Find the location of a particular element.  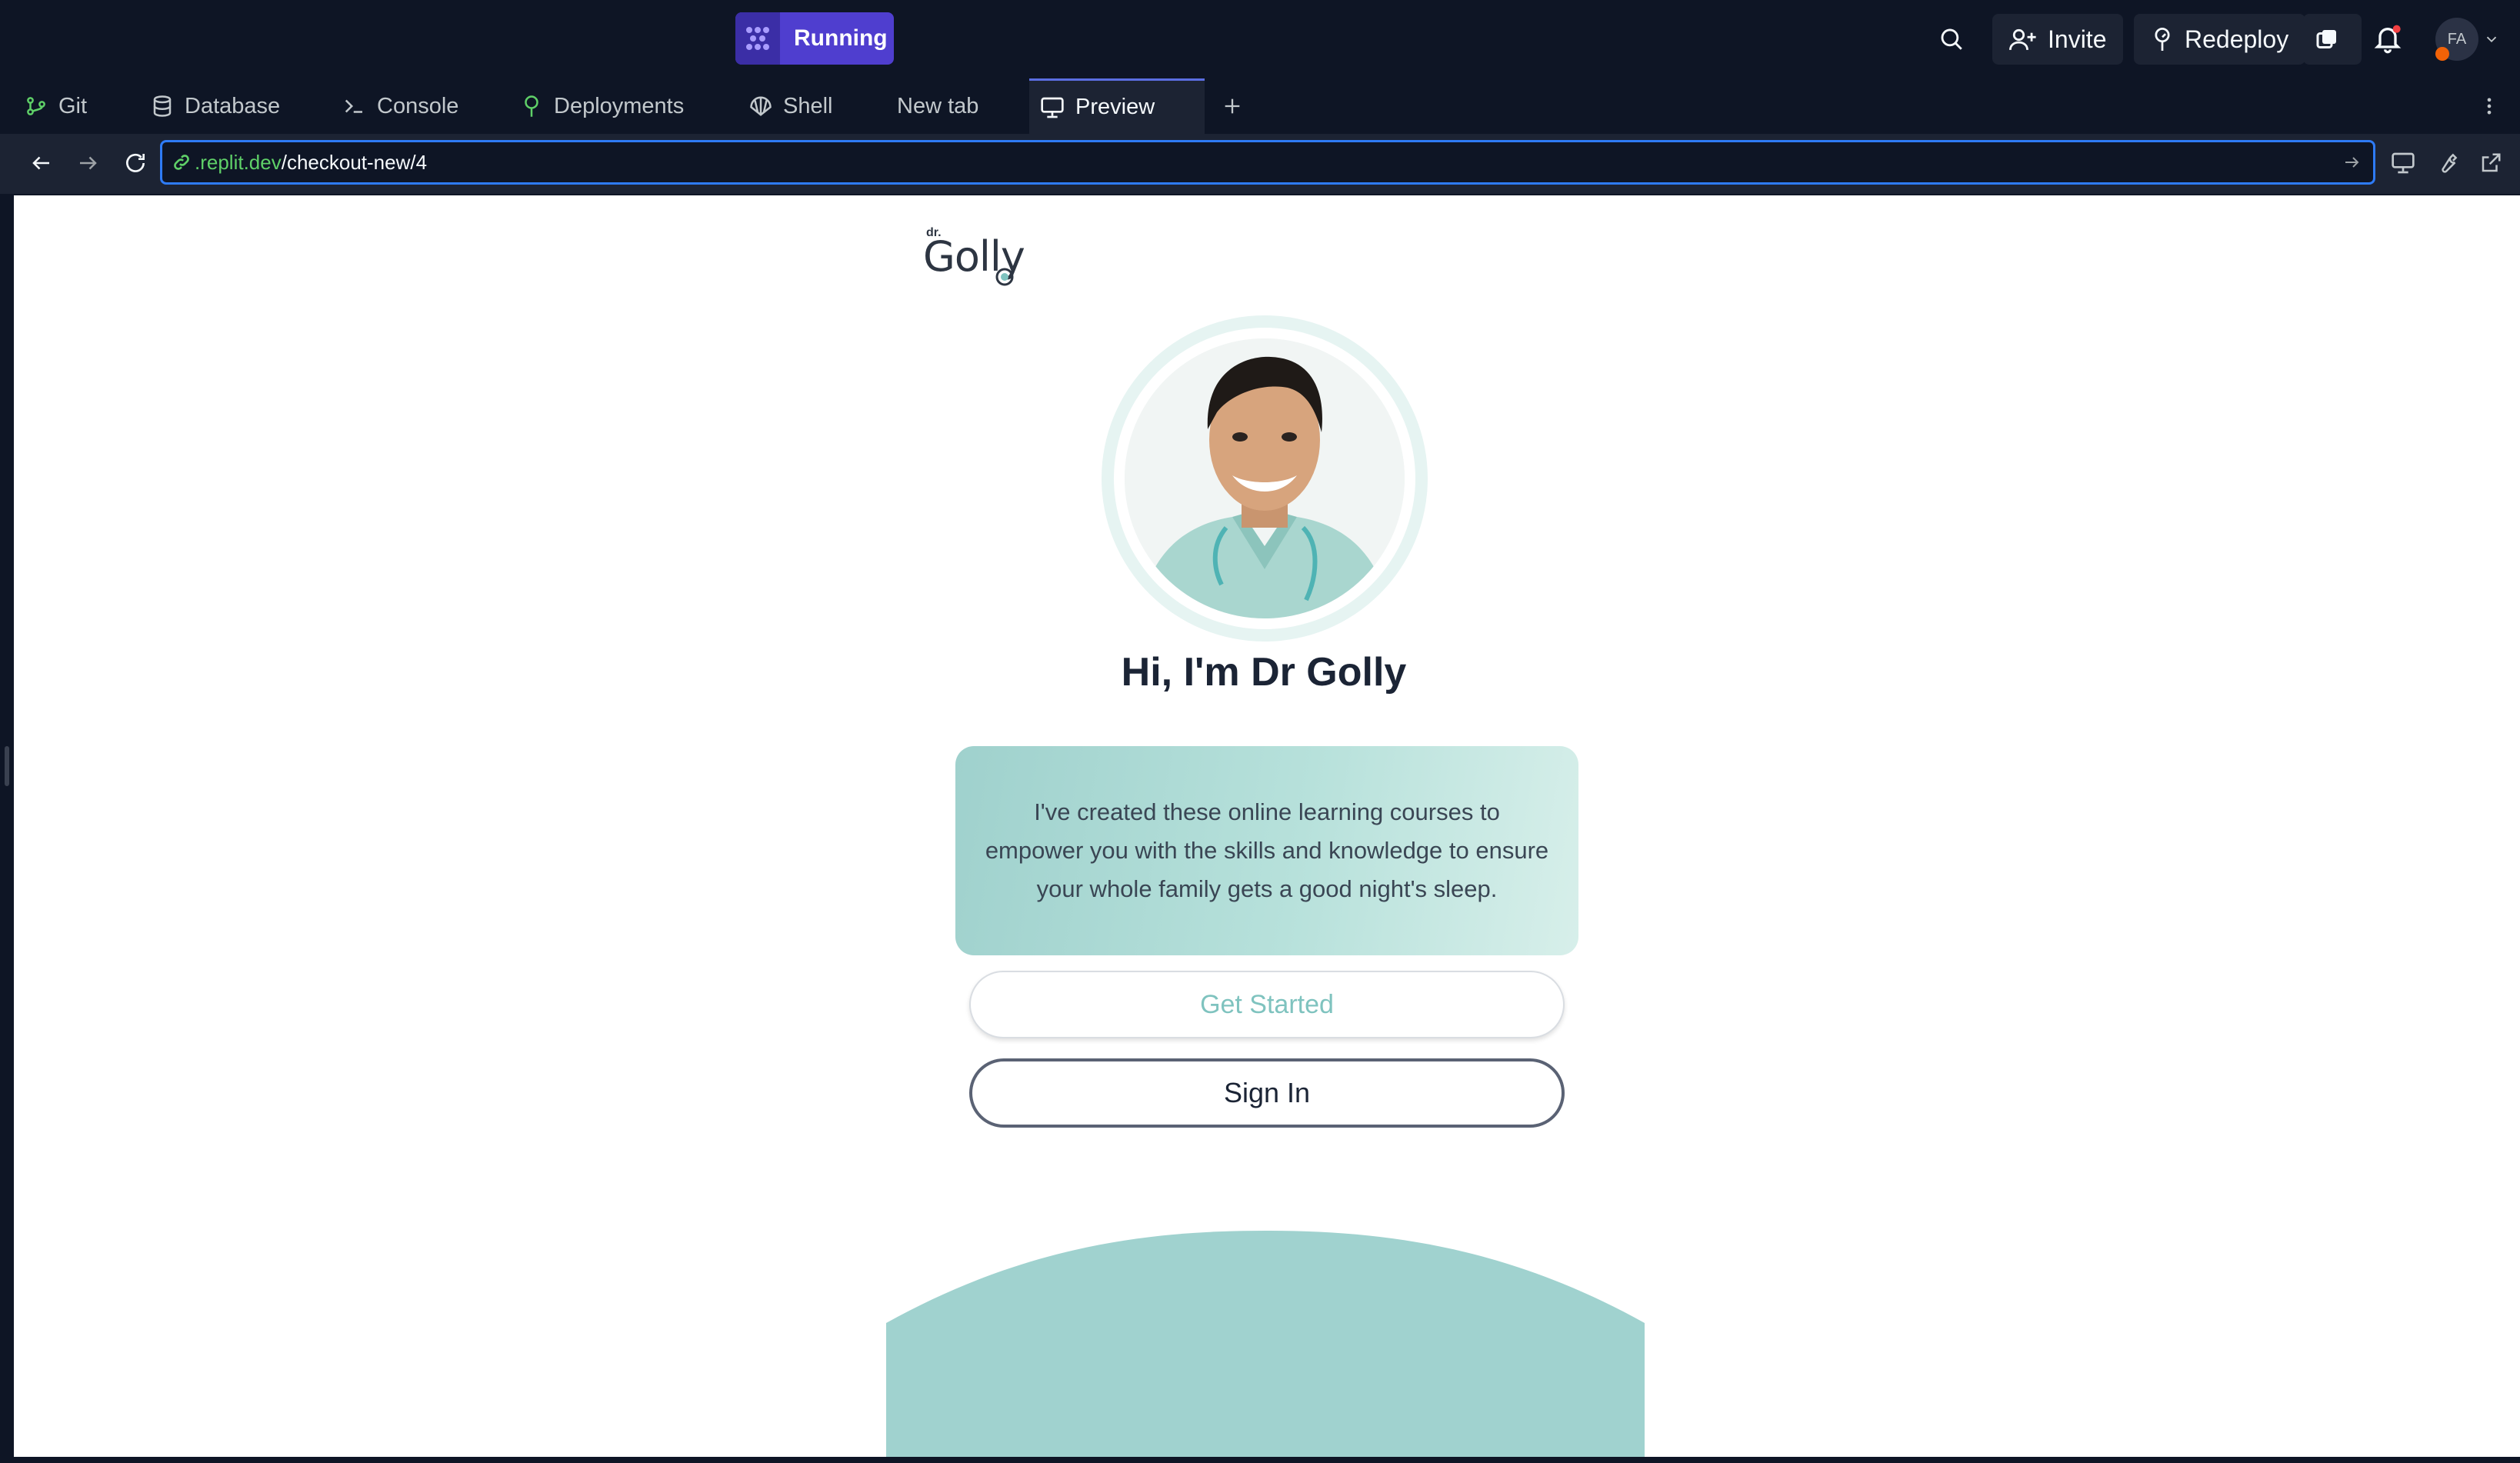

back-button is located at coordinates (42, 163).